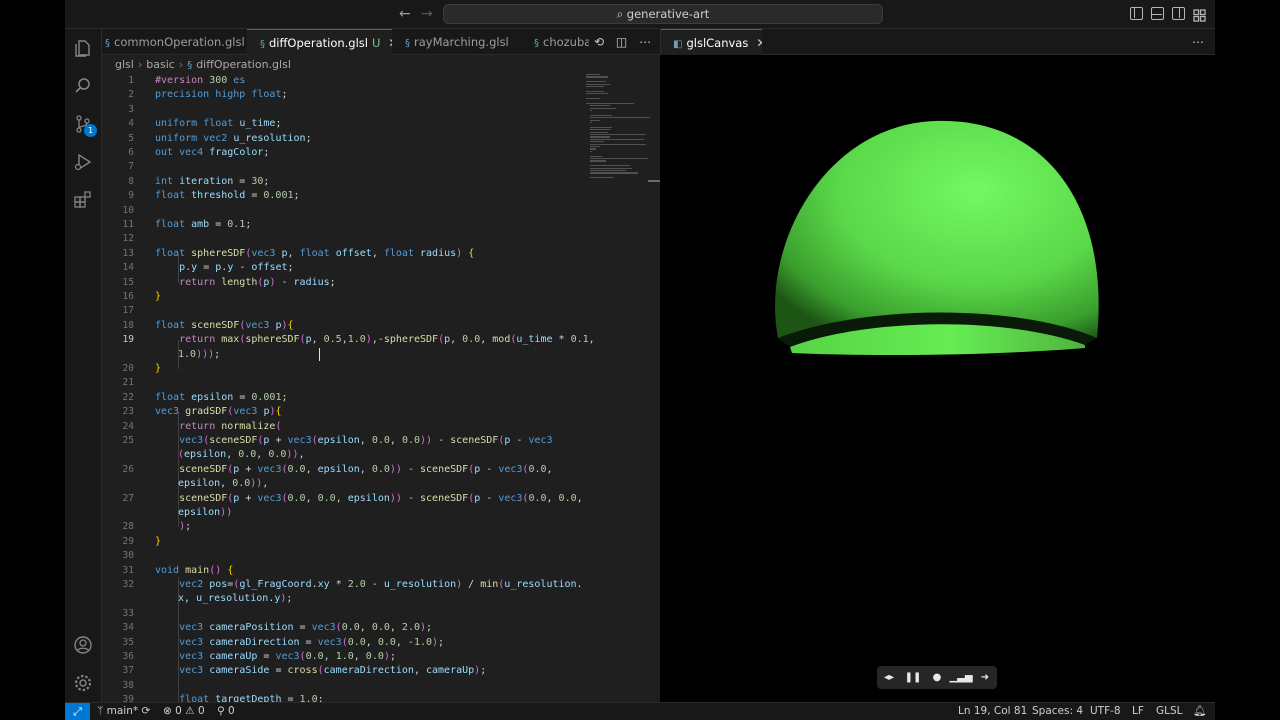 Image resolution: width=1280 pixels, height=720 pixels. What do you see at coordinates (889, 677) in the screenshot?
I see `rewind-icon: ◂▸` at bounding box center [889, 677].